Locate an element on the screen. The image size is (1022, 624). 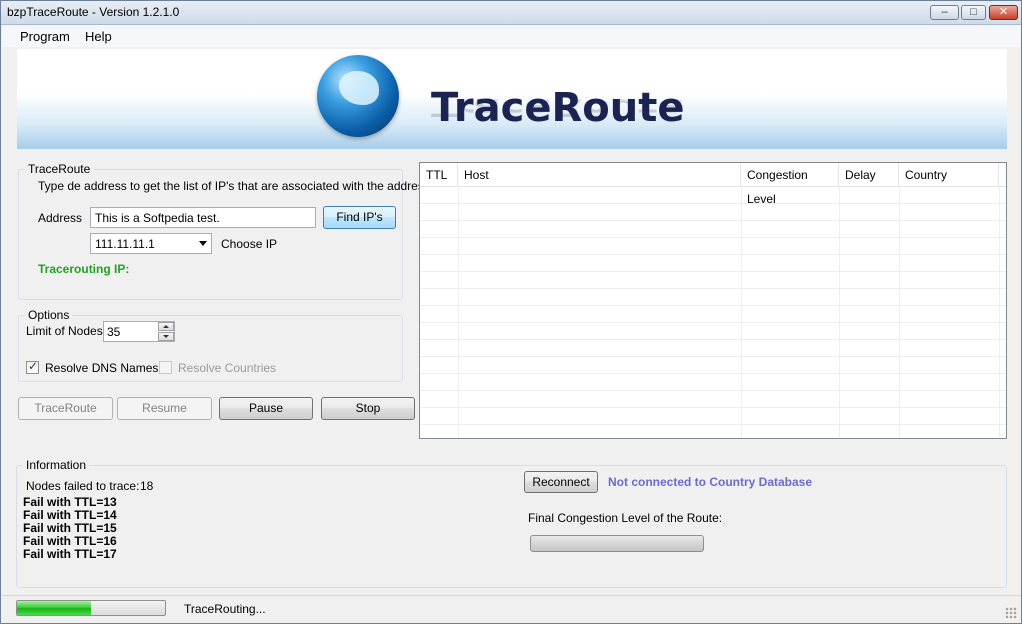
column-header-host: Host is located at coordinates (599, 175).